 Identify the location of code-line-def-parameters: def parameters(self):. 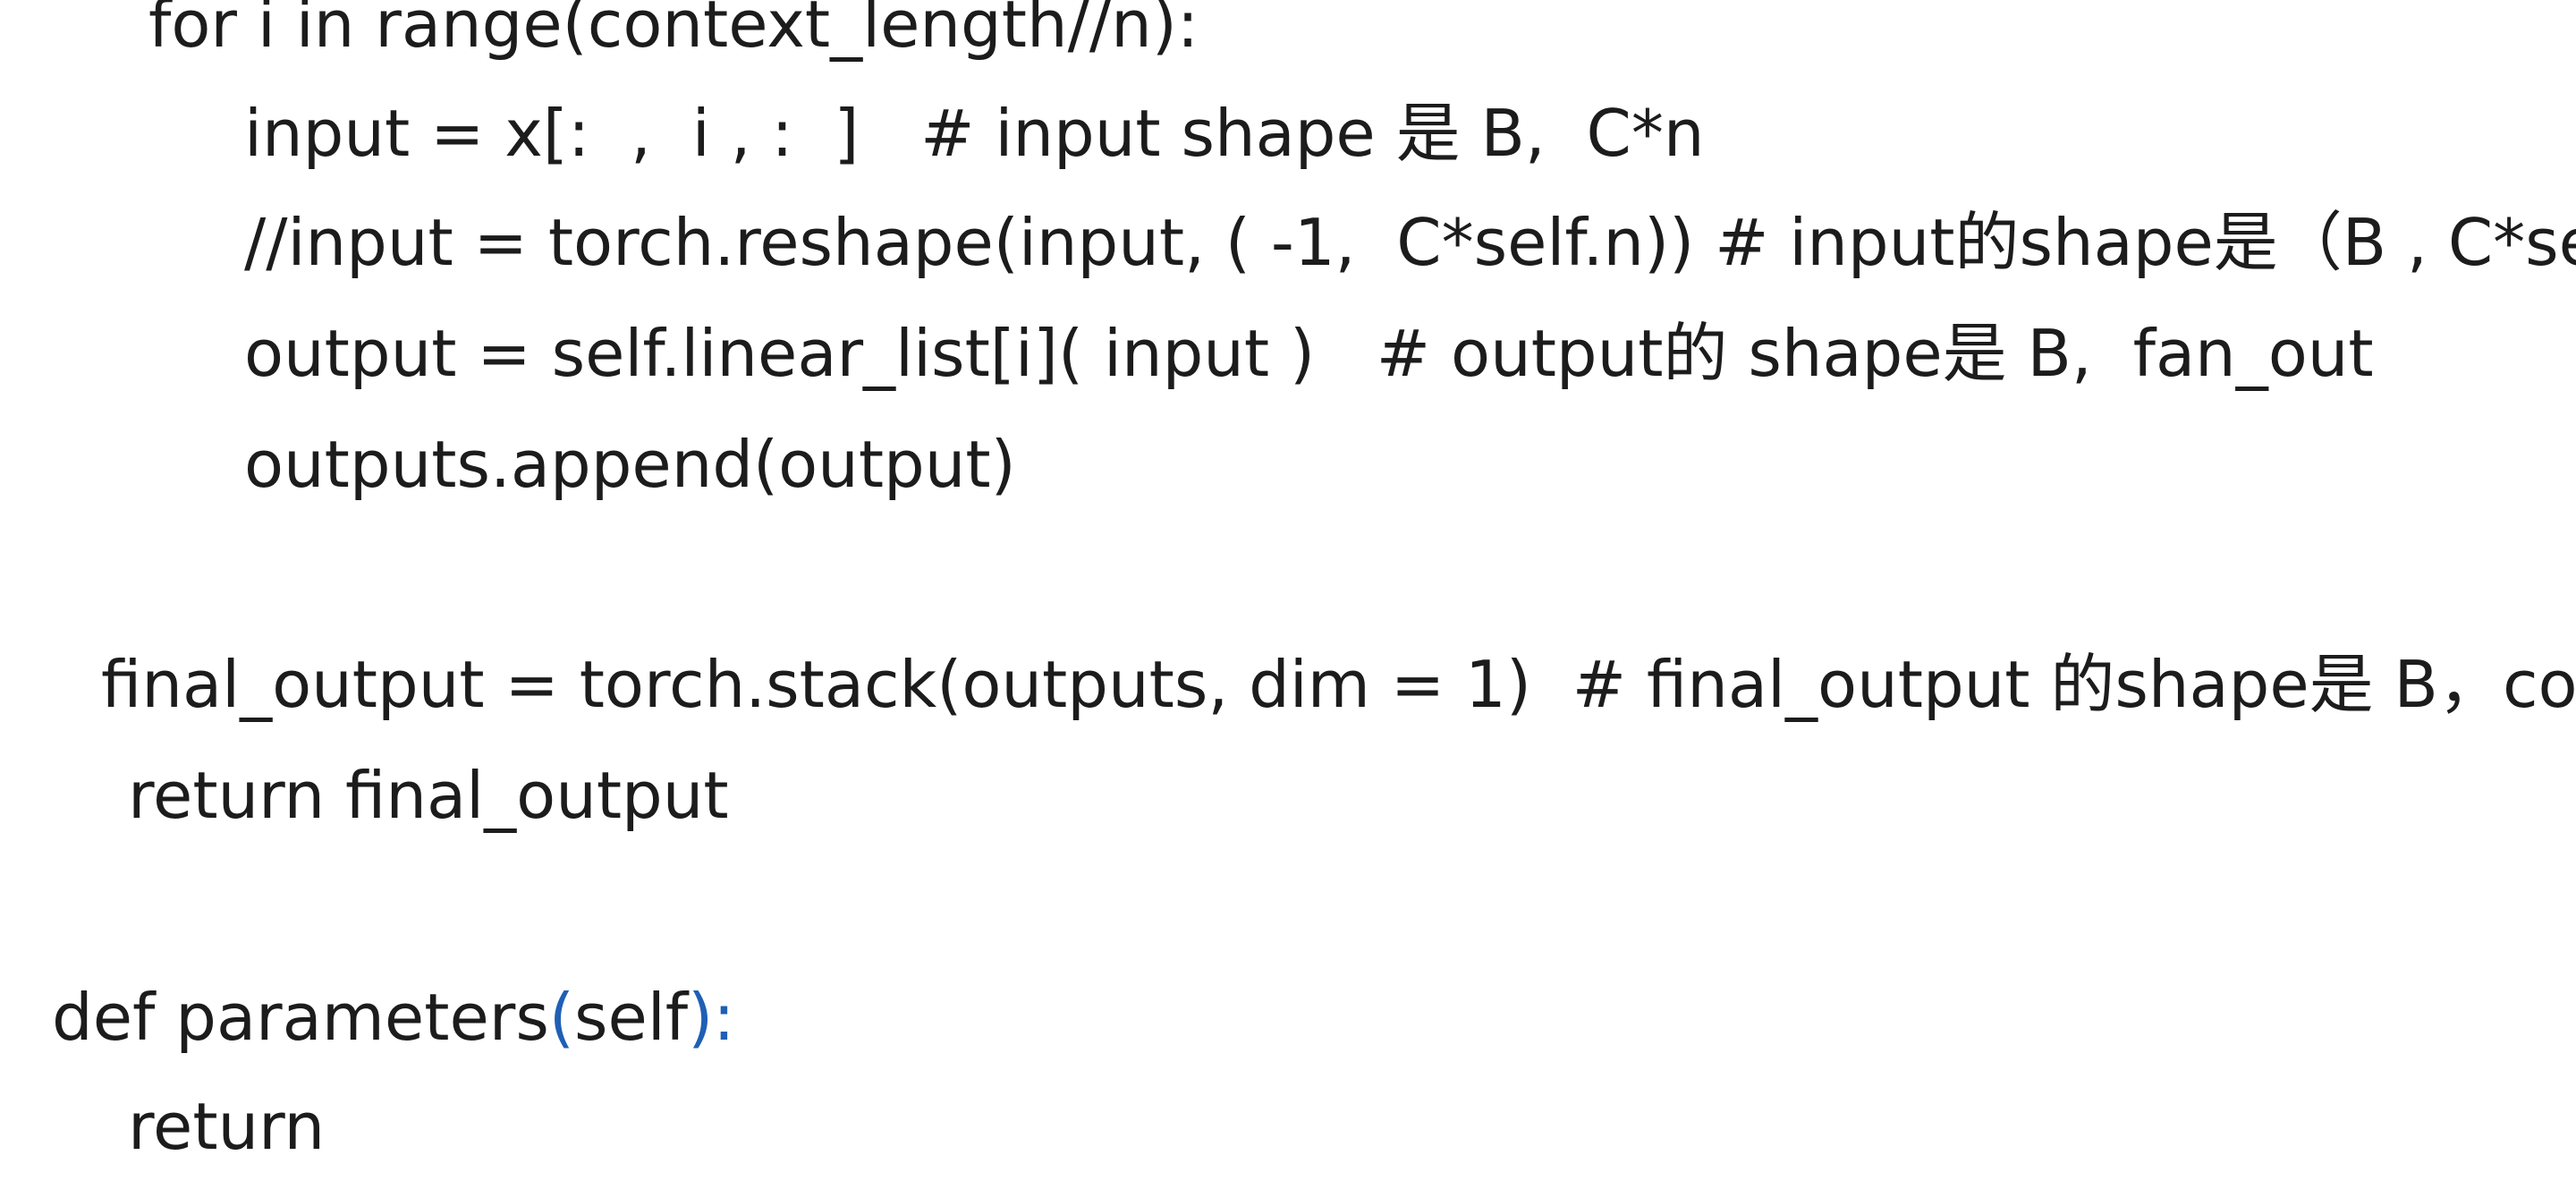
(393, 1017).